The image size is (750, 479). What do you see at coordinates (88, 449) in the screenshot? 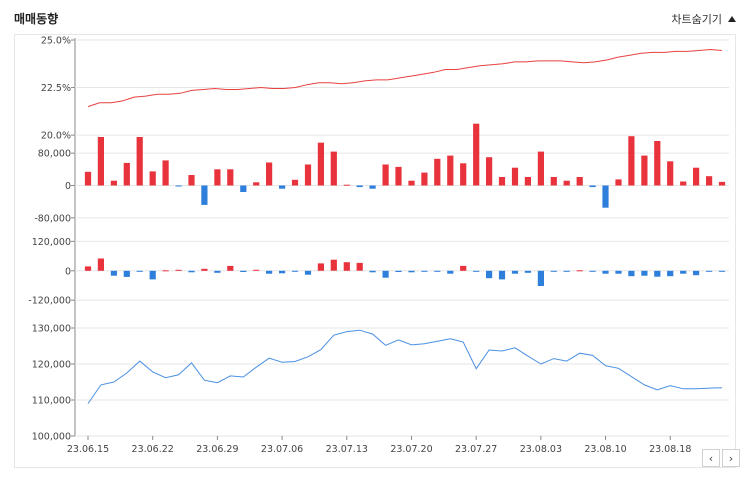
I see `x-tick-label: 23.06.15` at bounding box center [88, 449].